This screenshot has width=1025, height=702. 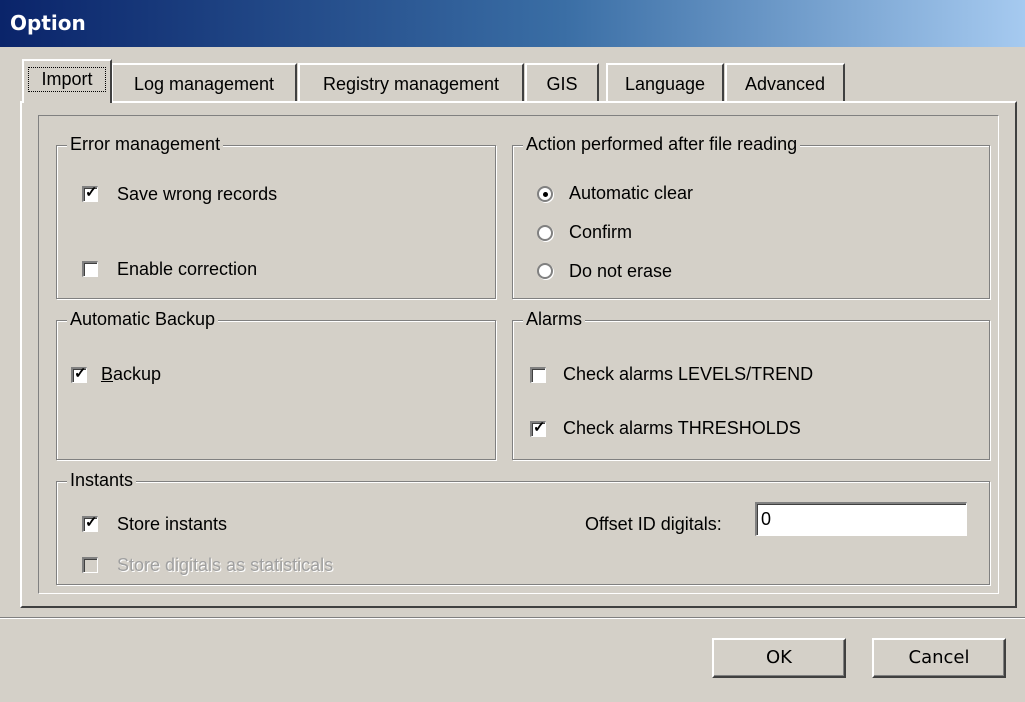 I want to click on confirm-radio, so click(x=545, y=233).